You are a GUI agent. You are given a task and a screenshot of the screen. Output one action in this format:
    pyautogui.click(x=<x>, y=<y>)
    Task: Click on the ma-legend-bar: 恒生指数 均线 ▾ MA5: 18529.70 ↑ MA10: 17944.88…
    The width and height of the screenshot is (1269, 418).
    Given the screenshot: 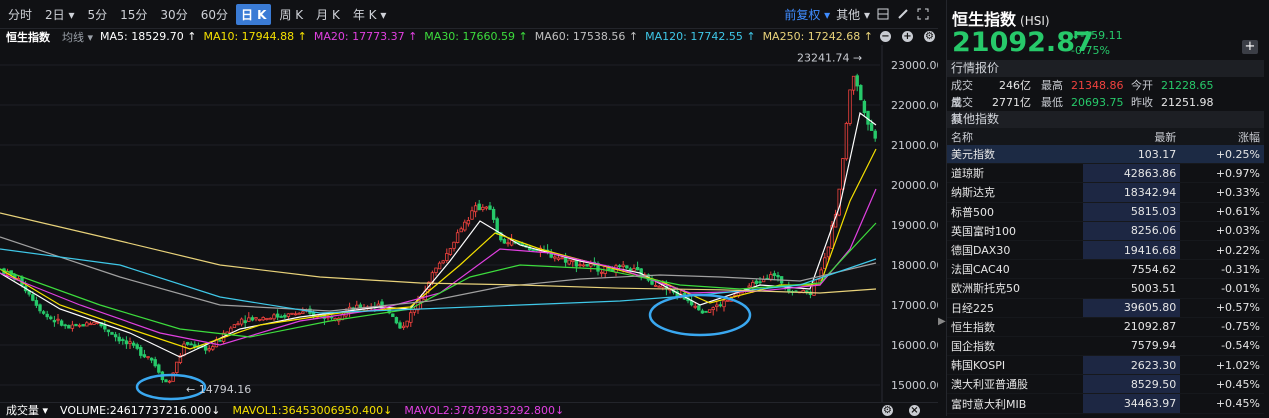 What is the action you would take?
    pyautogui.click(x=478, y=36)
    